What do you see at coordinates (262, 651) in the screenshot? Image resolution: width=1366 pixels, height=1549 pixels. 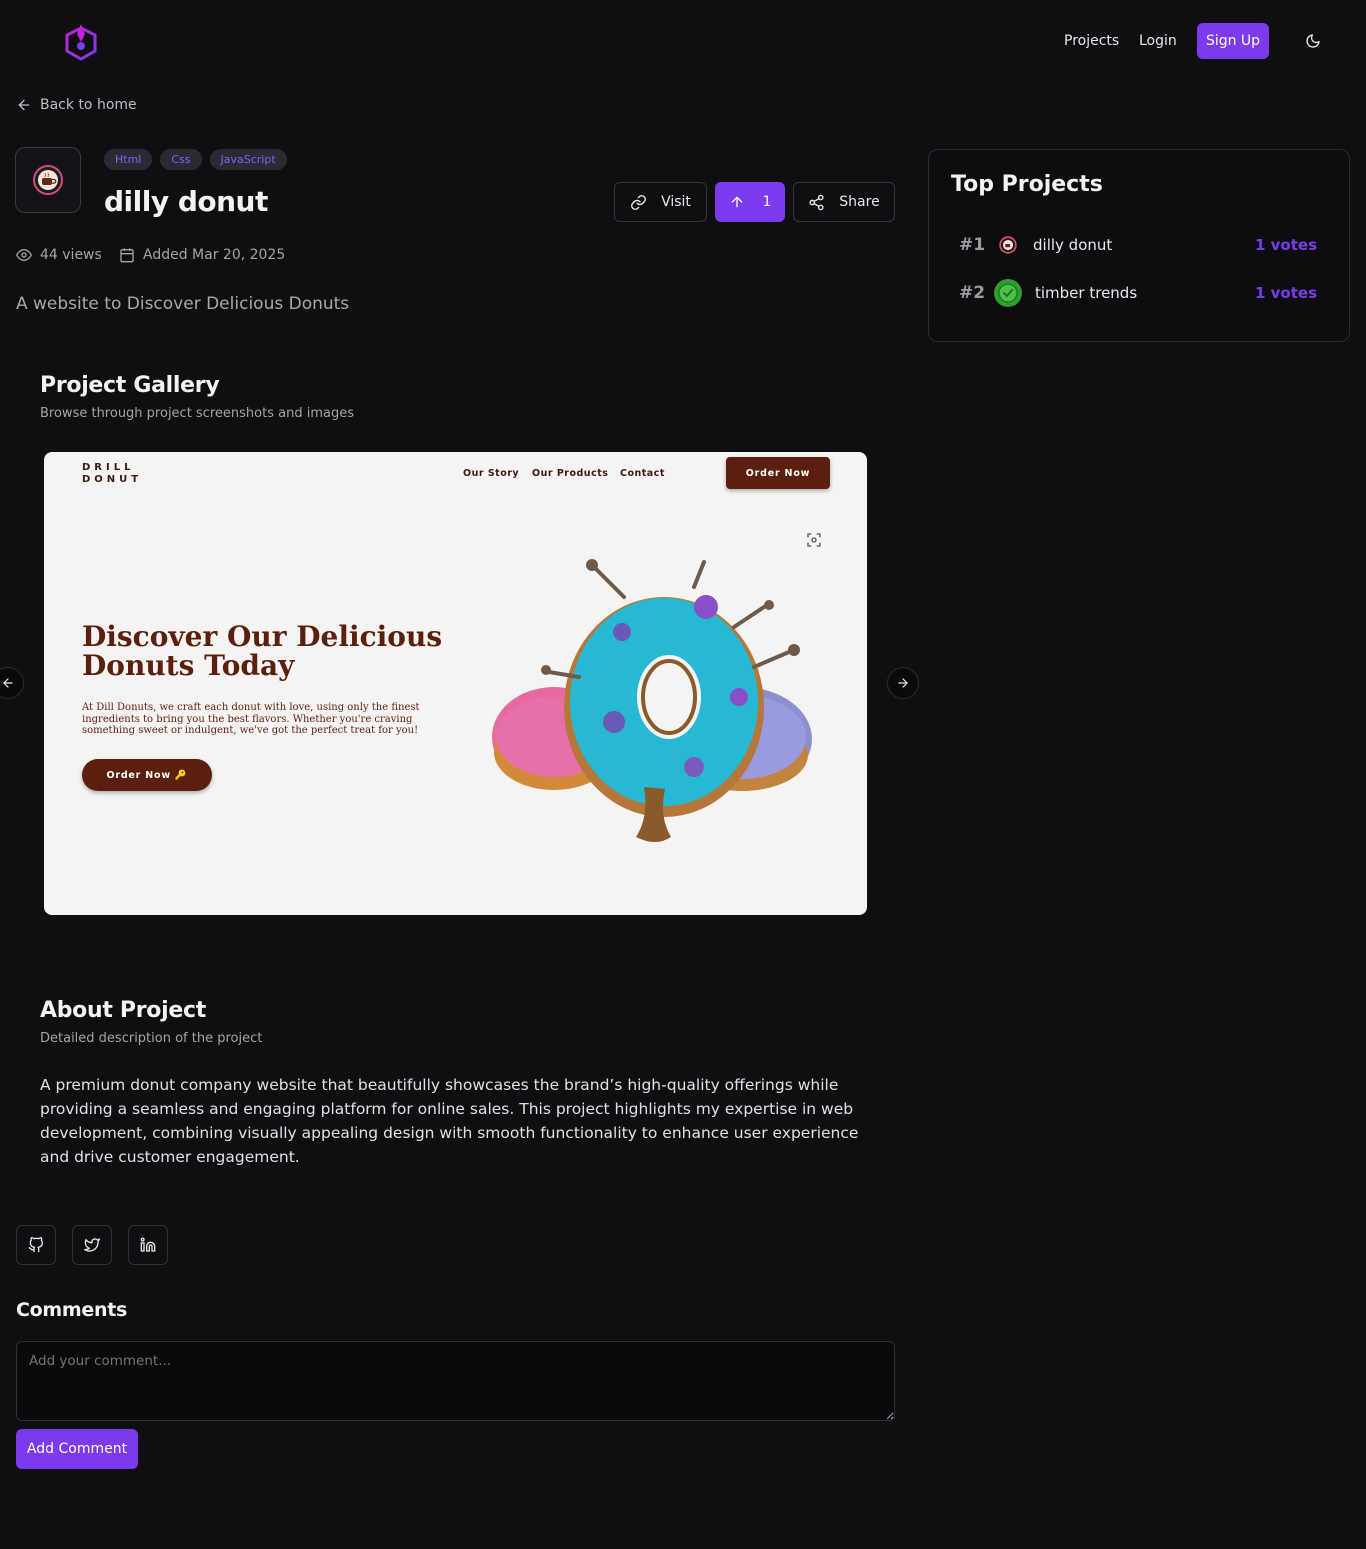 I see `screenshot-heading: Discover Our Delicious Donuts Today` at bounding box center [262, 651].